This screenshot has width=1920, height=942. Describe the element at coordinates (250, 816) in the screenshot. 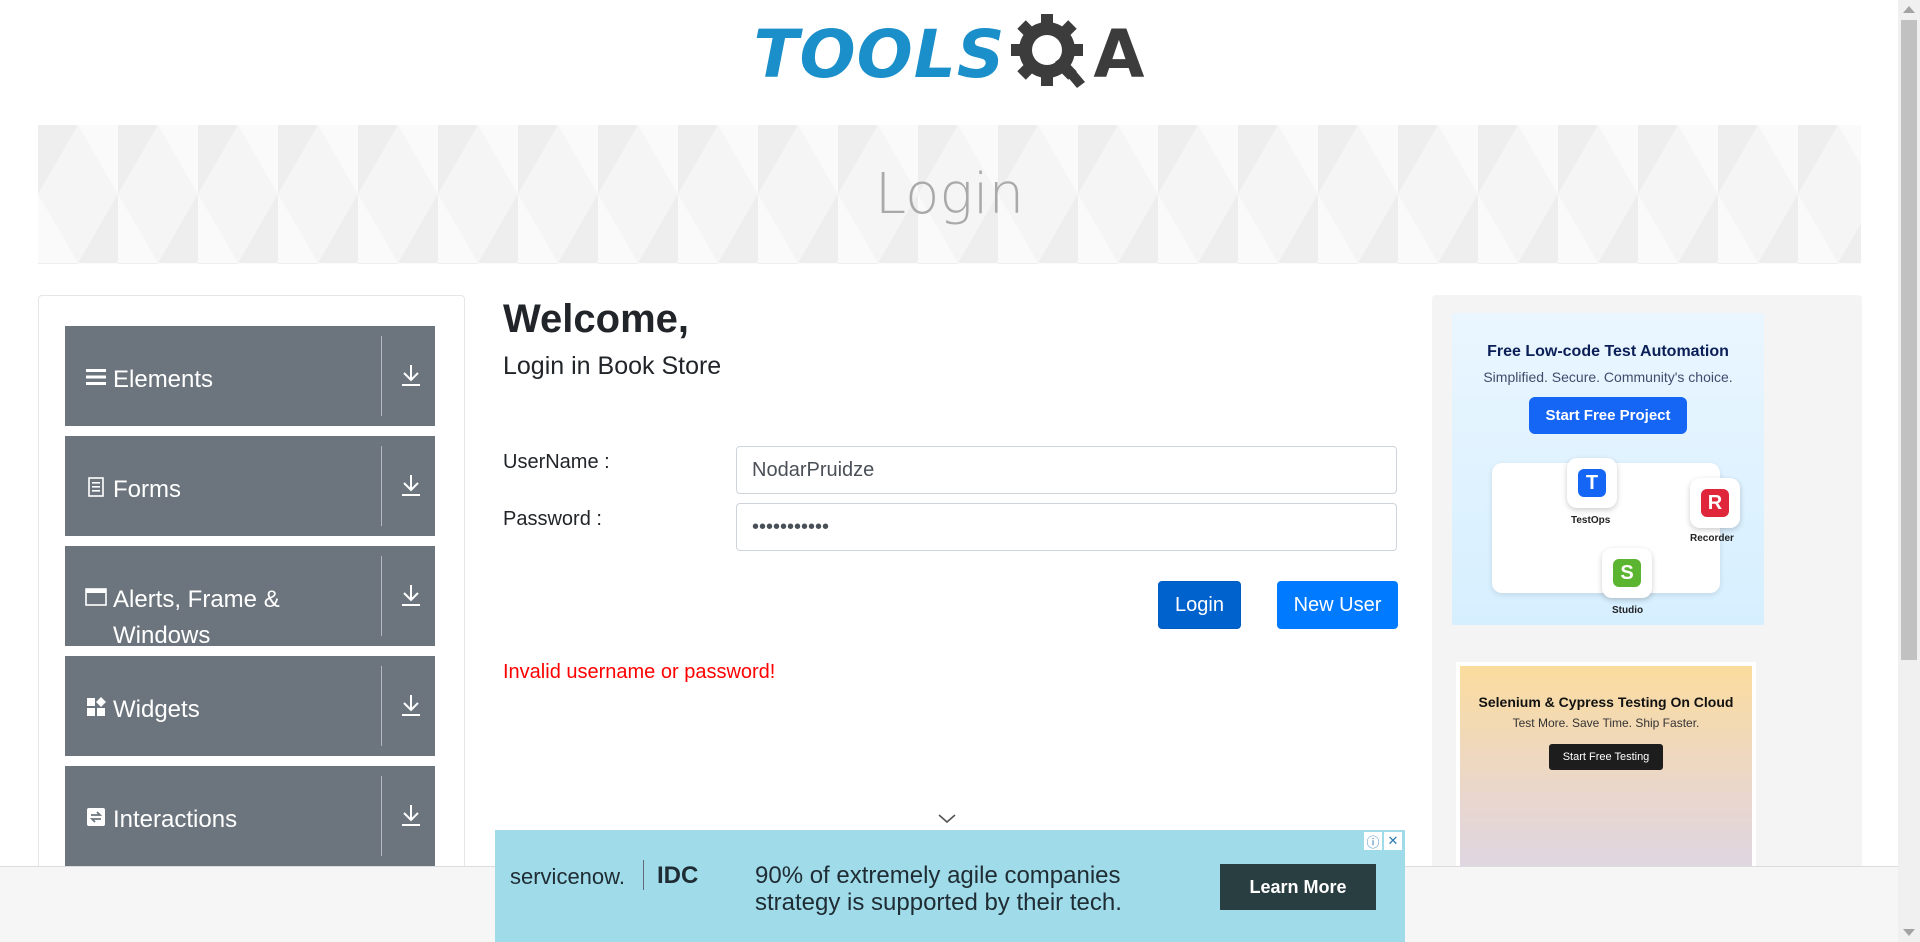

I see `sidebar-group-interactions: Interactions` at that location.